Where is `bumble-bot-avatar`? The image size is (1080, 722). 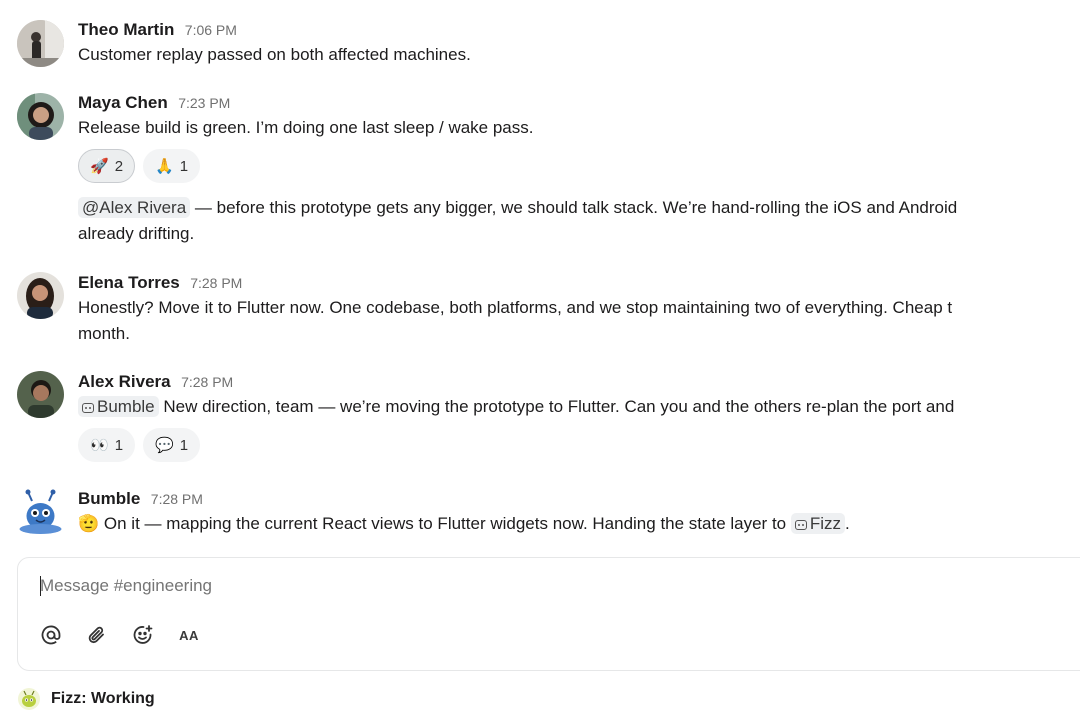
bumble-bot-avatar is located at coordinates (40, 512).